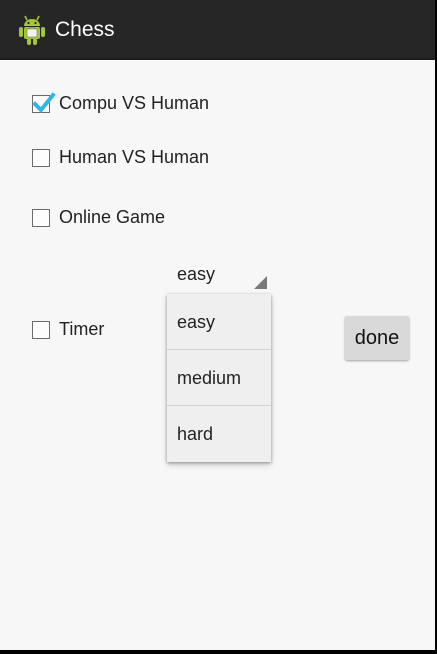  Describe the element at coordinates (260, 282) in the screenshot. I see `spinner-arrow-icon` at that location.